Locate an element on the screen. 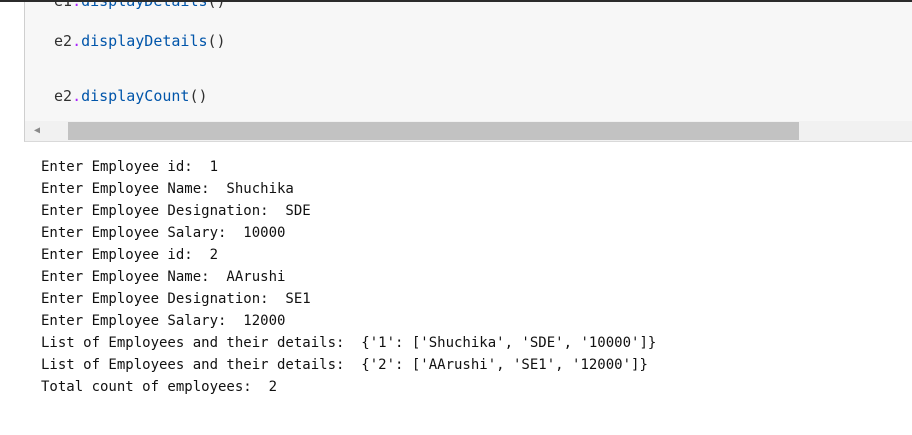 The height and width of the screenshot is (435, 912). code-line-e1-display-details: e1.displayDetails() is located at coordinates (140, 6).